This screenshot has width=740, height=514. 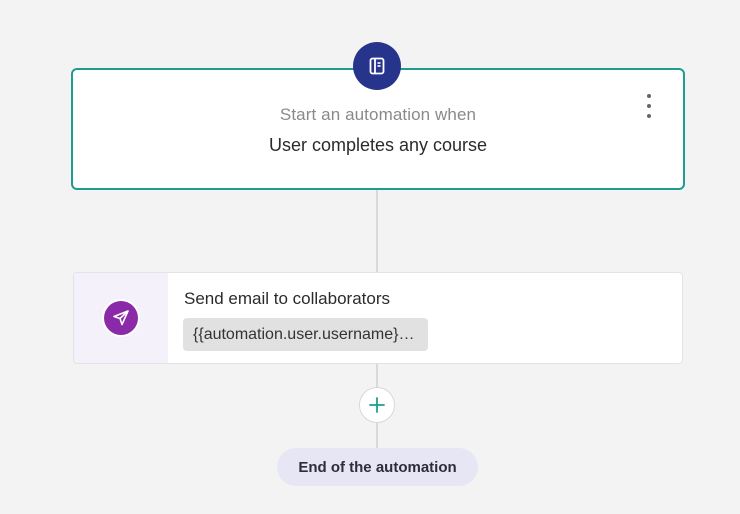 I want to click on plus-icon, so click(x=377, y=405).